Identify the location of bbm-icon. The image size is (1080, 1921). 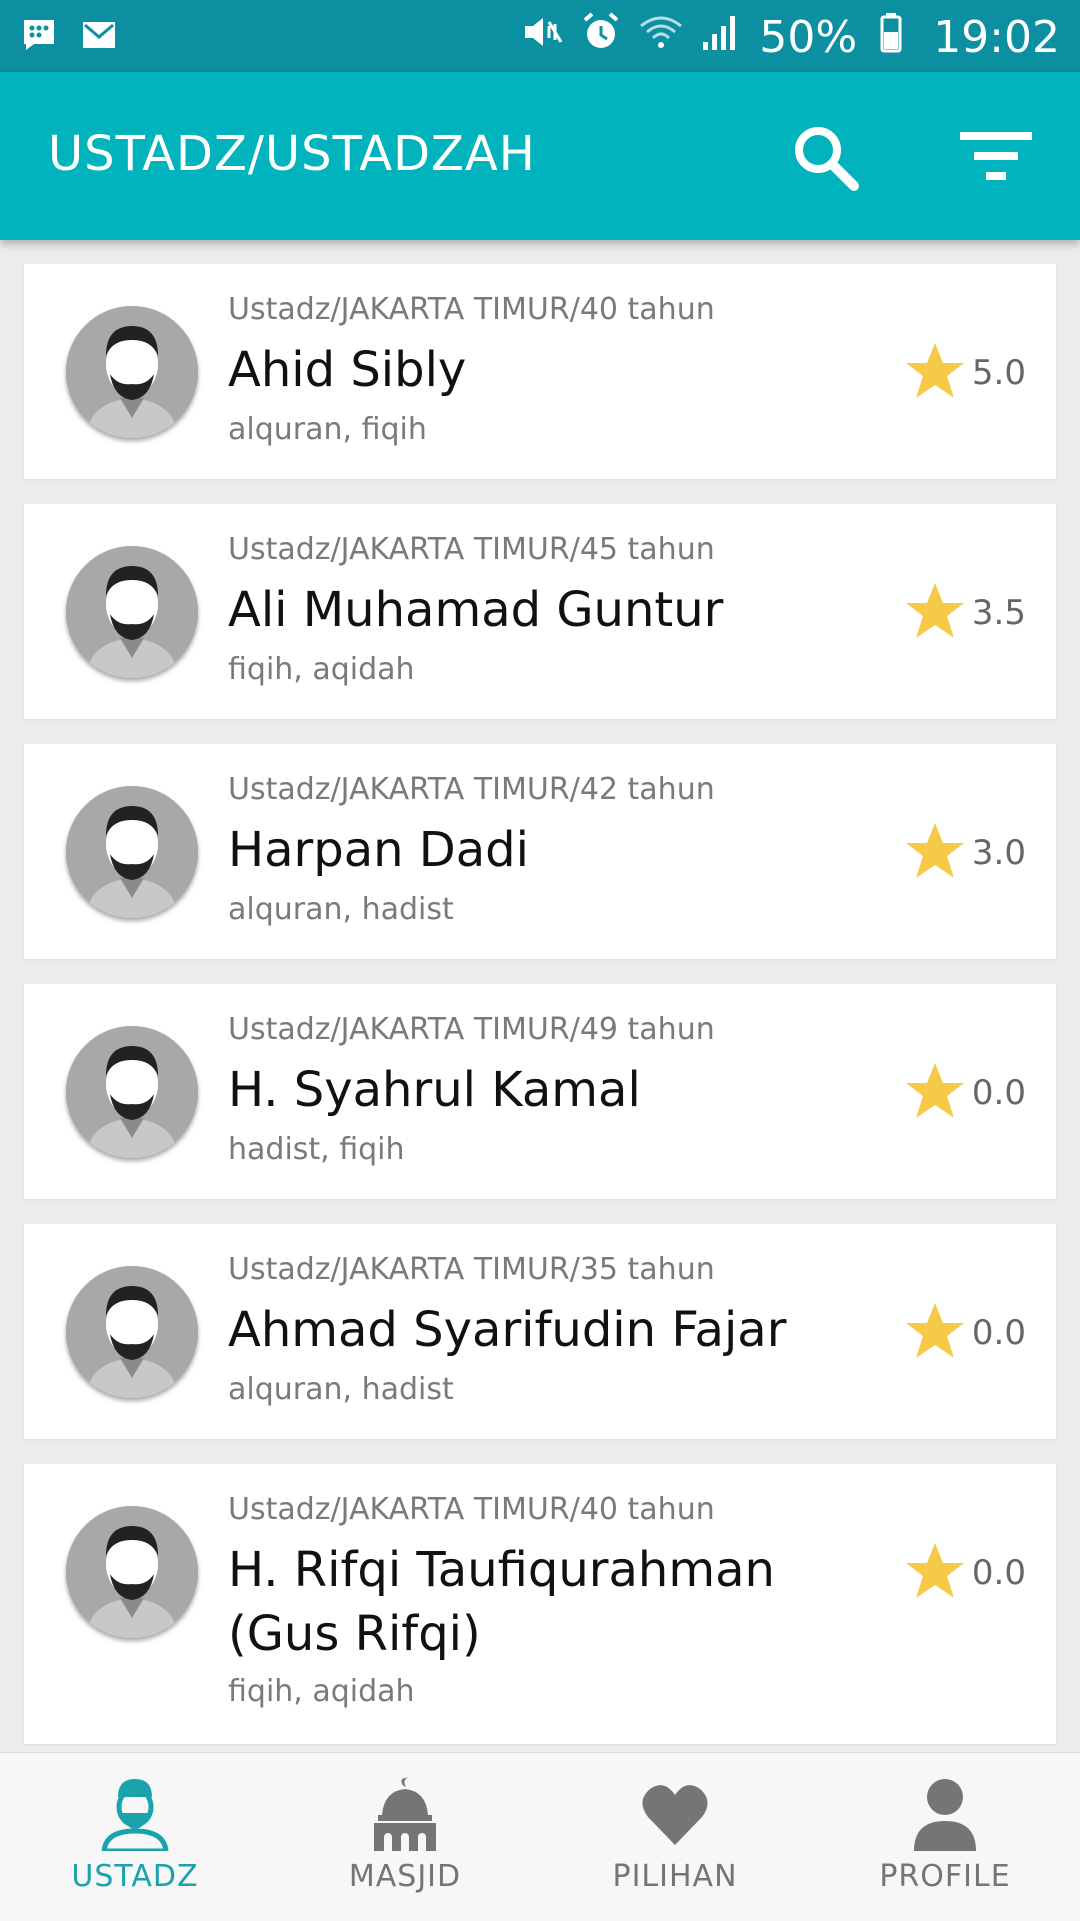
(39, 35).